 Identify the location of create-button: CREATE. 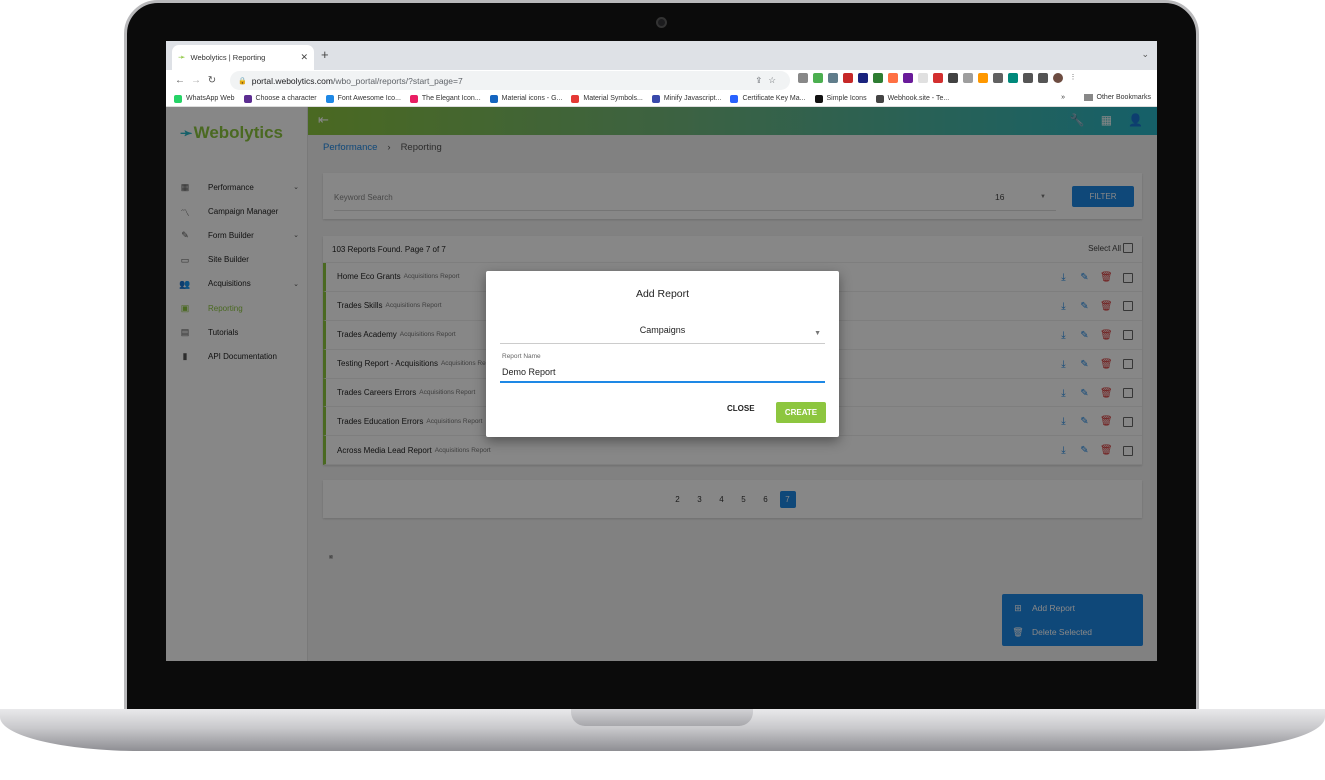
(801, 412).